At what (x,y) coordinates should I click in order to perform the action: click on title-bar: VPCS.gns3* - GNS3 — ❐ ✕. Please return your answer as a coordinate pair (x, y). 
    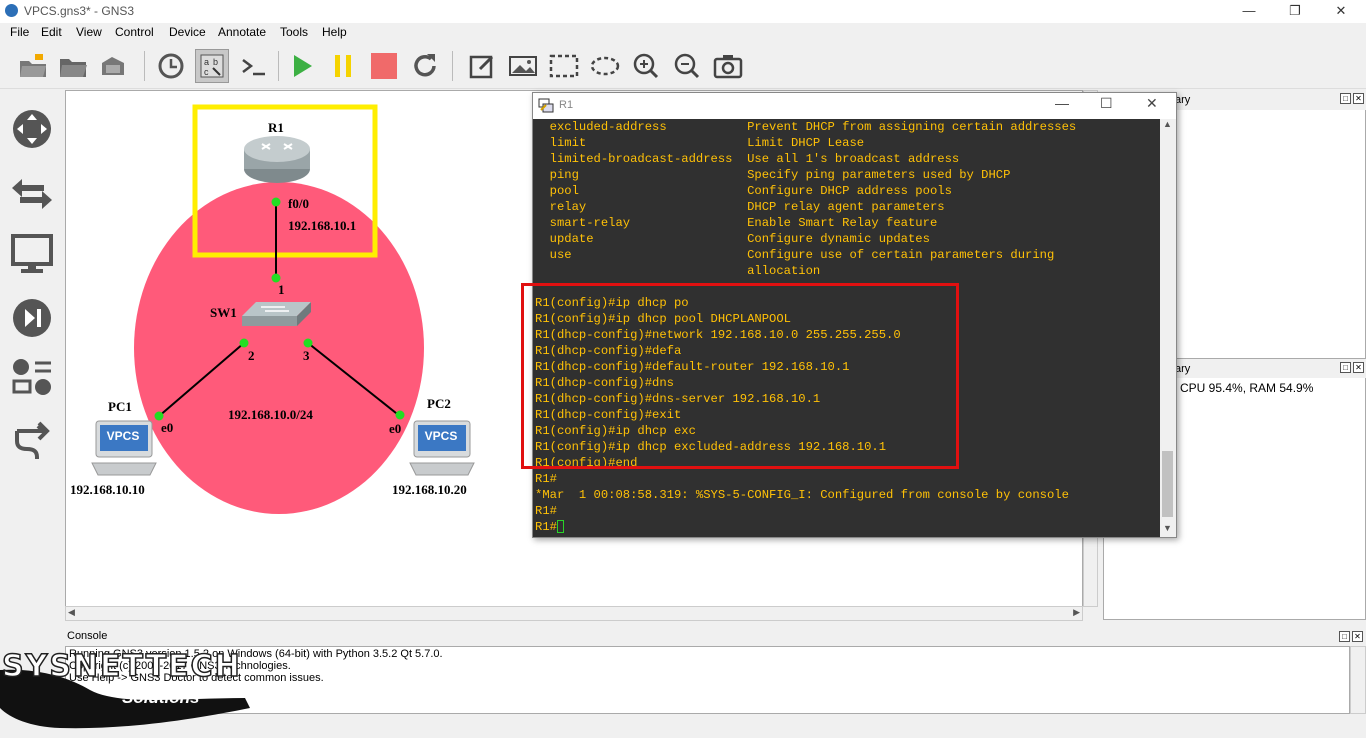
    Looking at the image, I should click on (683, 11).